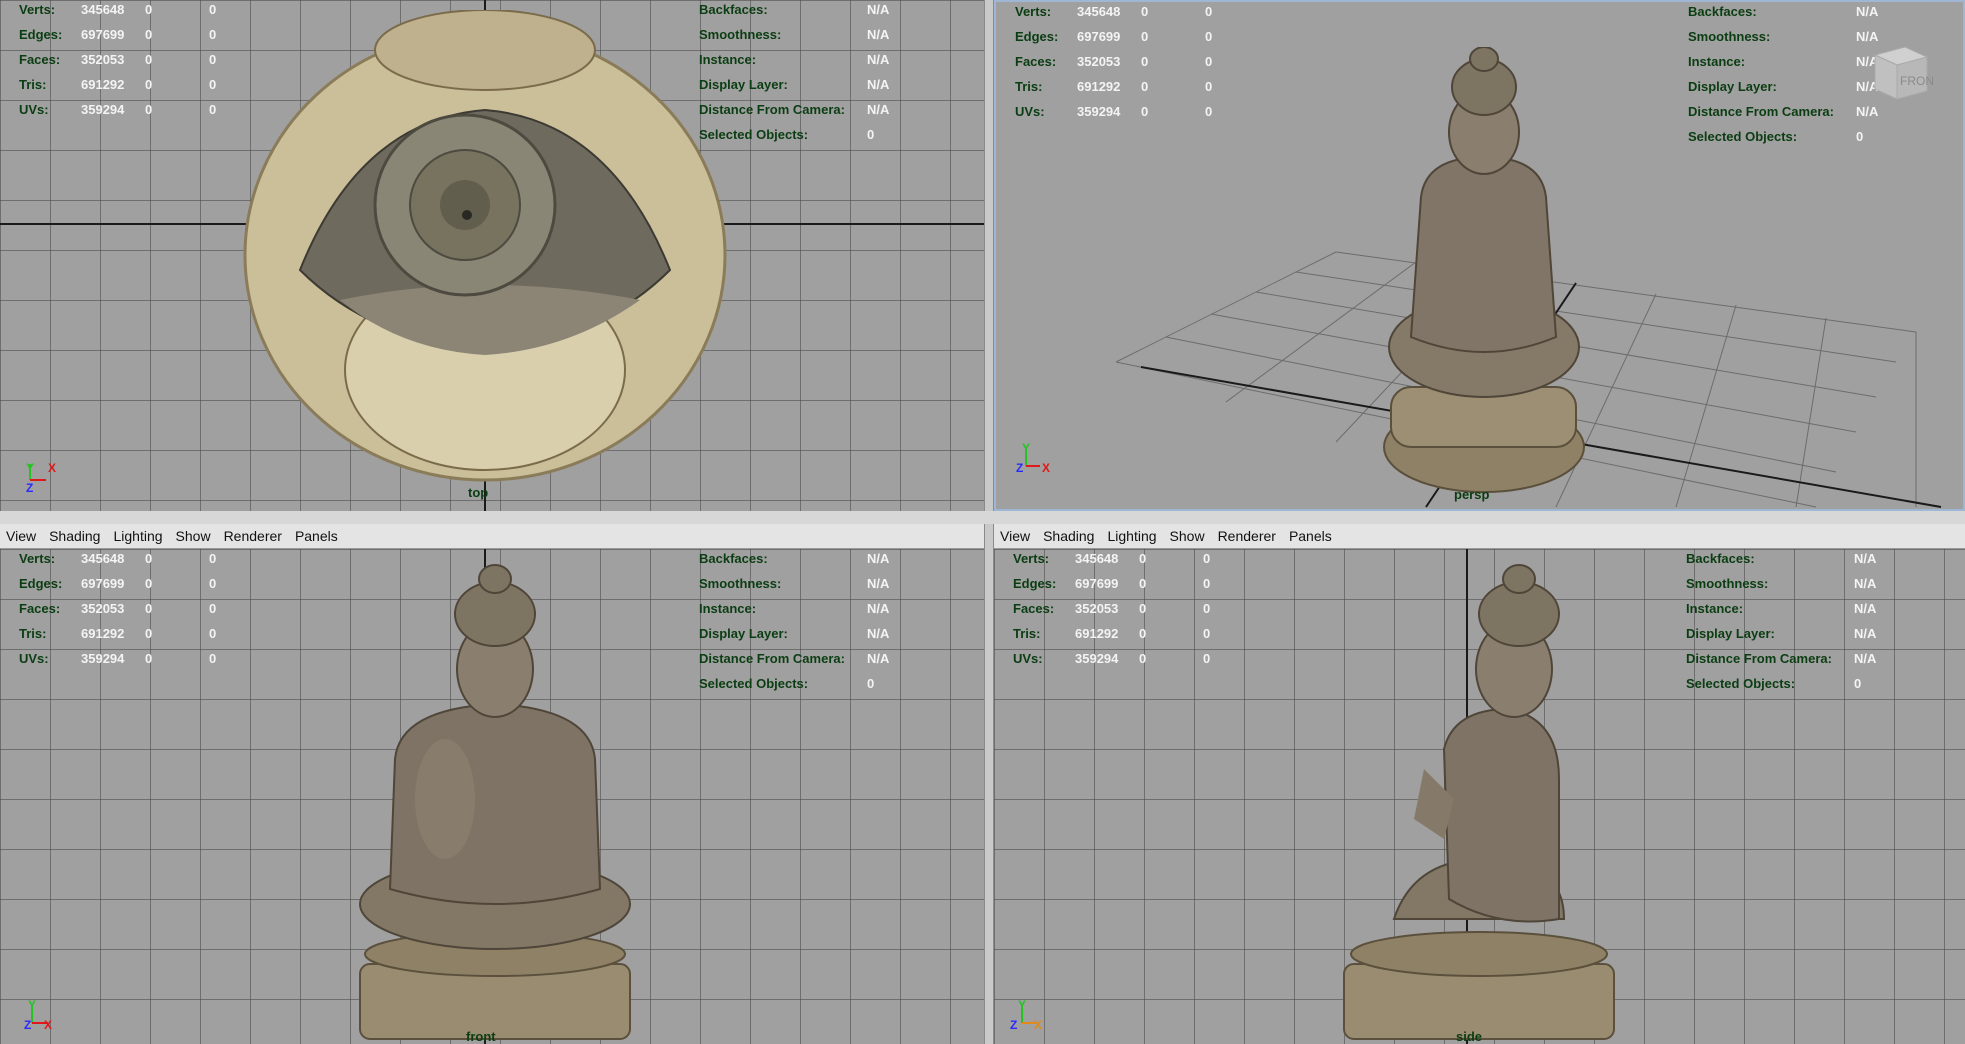 Image resolution: width=1965 pixels, height=1044 pixels. What do you see at coordinates (1916, 81) in the screenshot?
I see `view-cube-face-label: FRONT` at bounding box center [1916, 81].